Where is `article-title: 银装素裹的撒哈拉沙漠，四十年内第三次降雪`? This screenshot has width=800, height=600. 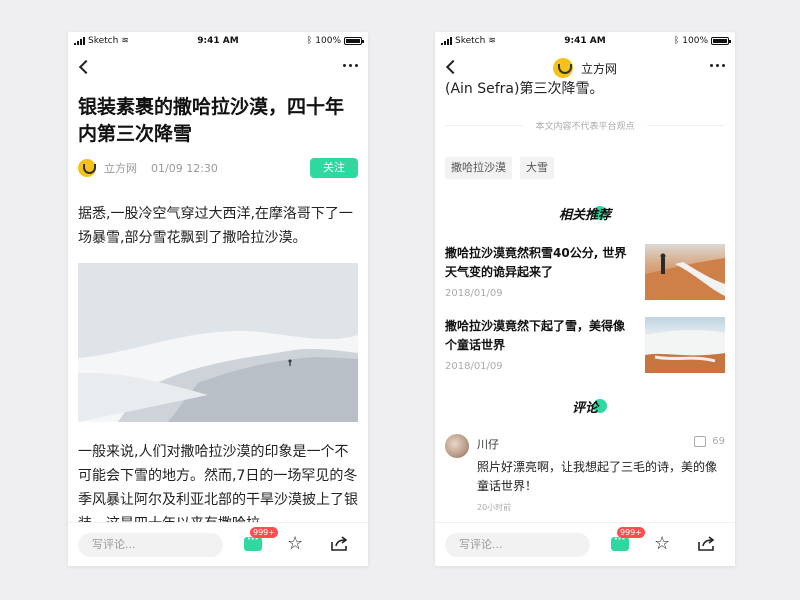
article-title: 银装素裹的撒哈拉沙漠，四十年内第三次降雪 is located at coordinates (211, 120).